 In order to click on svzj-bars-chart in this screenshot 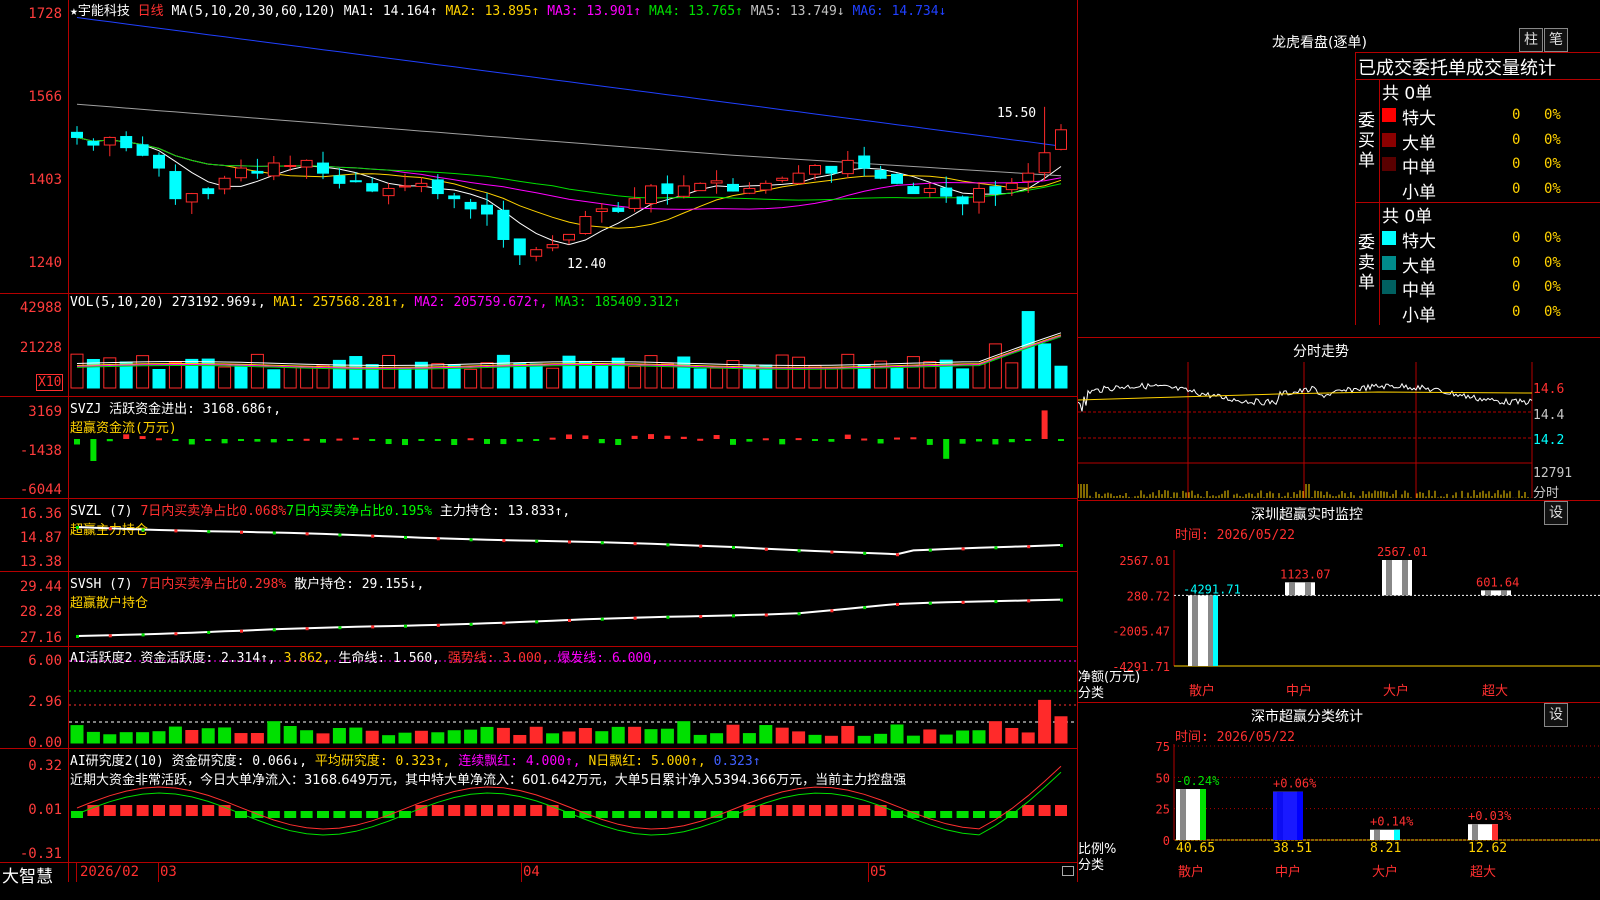, I will do `click(573, 447)`.